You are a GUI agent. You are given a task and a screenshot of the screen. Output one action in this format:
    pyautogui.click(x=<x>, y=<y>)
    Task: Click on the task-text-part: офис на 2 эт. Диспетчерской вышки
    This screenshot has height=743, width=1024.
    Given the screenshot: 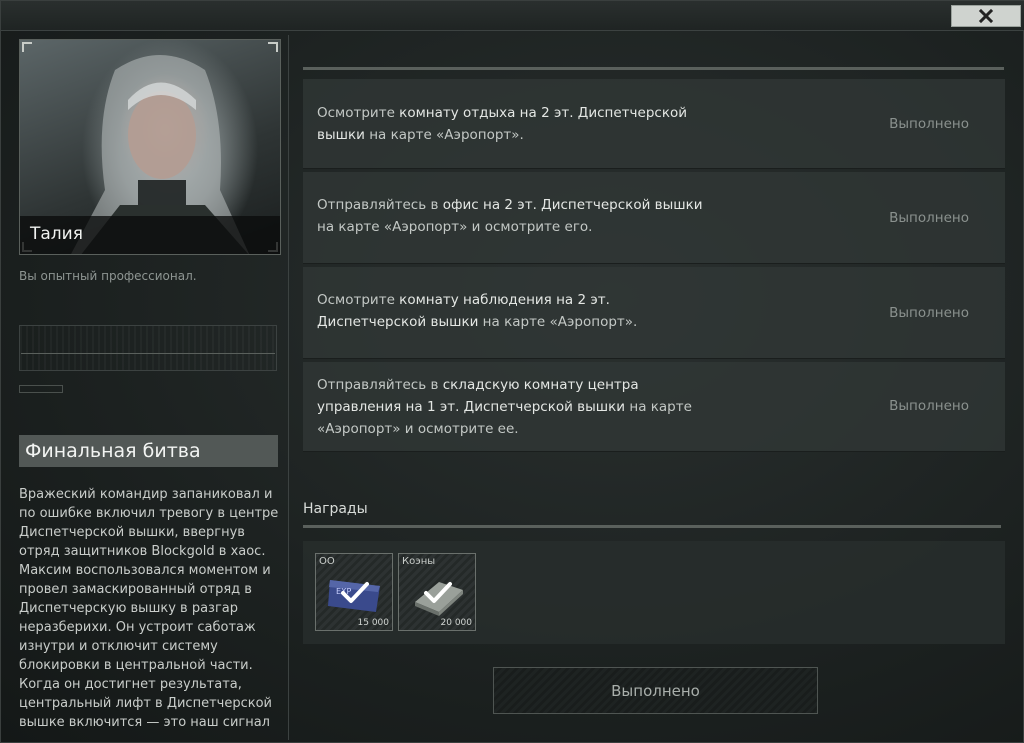 What is the action you would take?
    pyautogui.click(x=572, y=205)
    